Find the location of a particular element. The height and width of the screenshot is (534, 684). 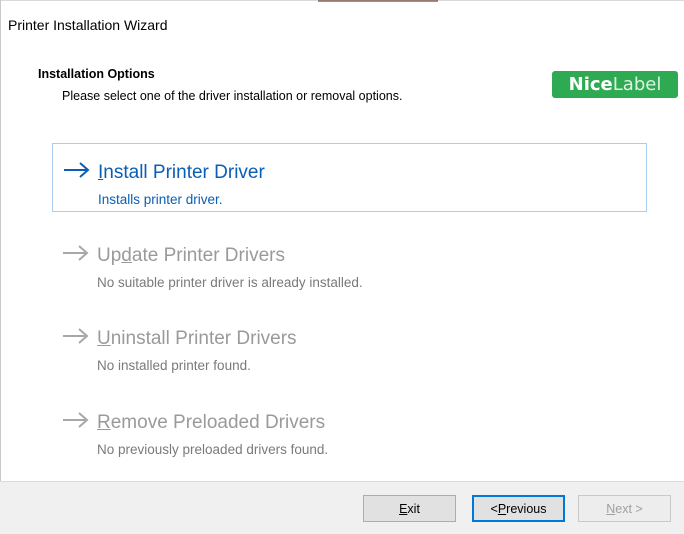

logo-text-light: Label is located at coordinates (637, 84).